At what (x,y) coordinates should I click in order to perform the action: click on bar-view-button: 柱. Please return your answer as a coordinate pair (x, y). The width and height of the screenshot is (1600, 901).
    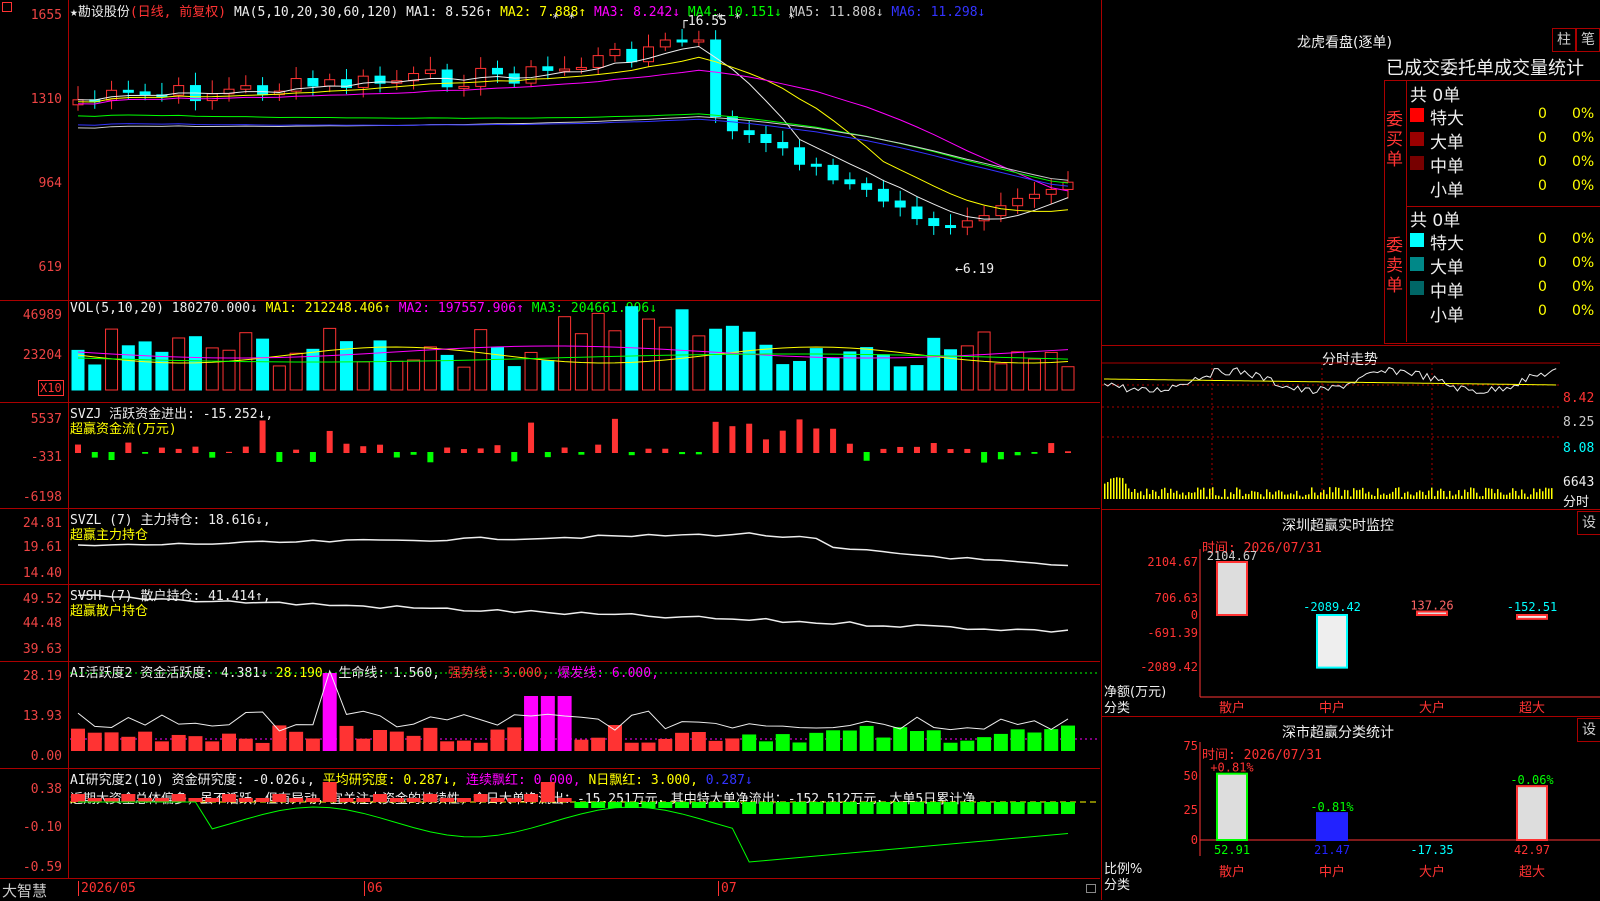
    Looking at the image, I should click on (1564, 40).